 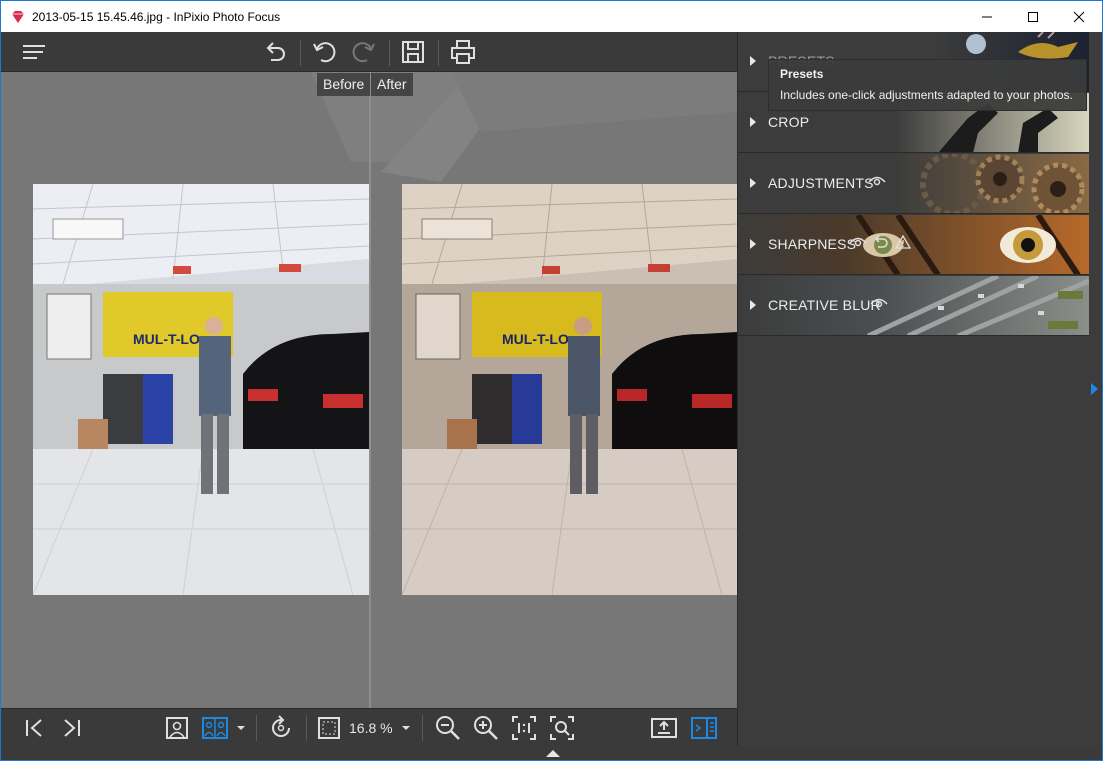 I want to click on close-button, so click(x=1079, y=16).